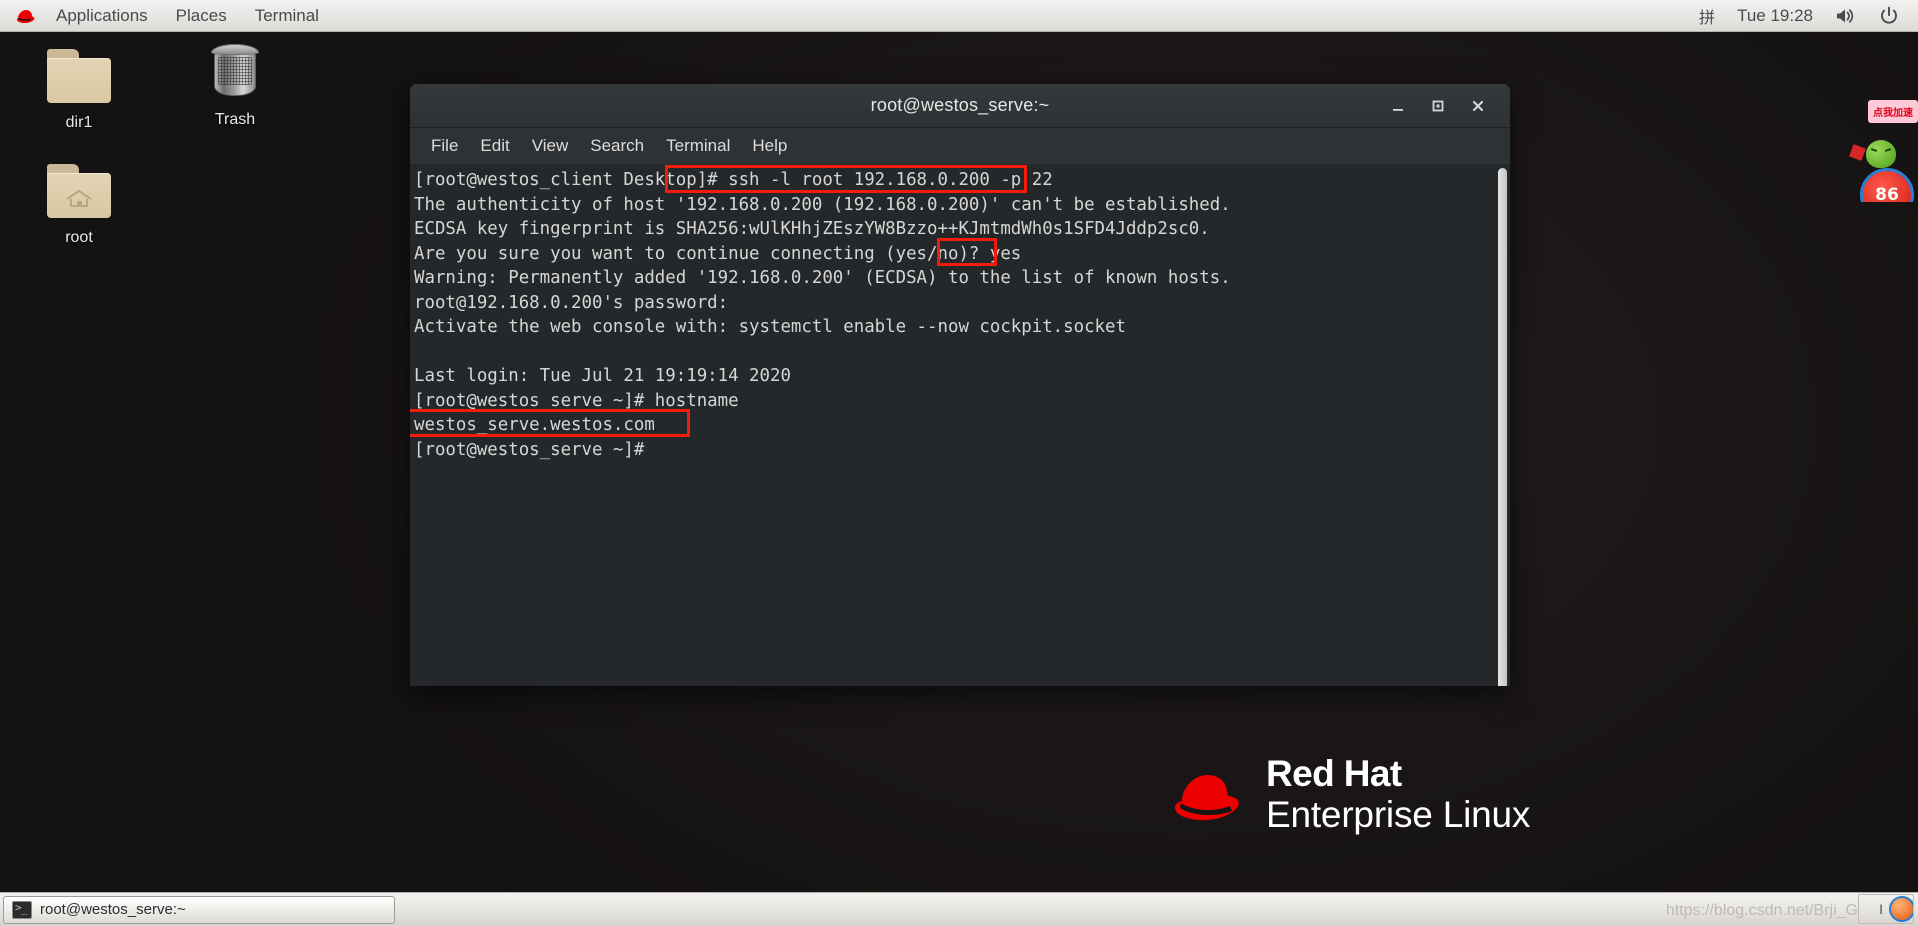  I want to click on menu-terminal-app-label: Terminal, so click(286, 15).